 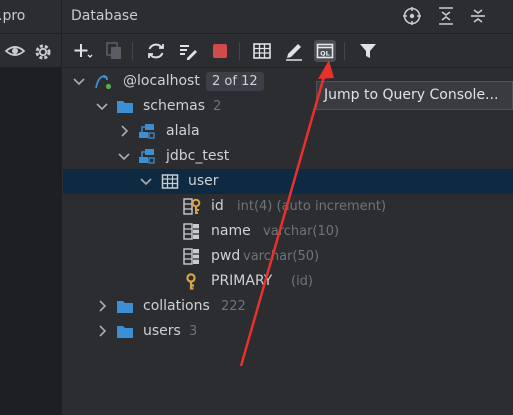 I want to click on column-key-icon, so click(x=192, y=206).